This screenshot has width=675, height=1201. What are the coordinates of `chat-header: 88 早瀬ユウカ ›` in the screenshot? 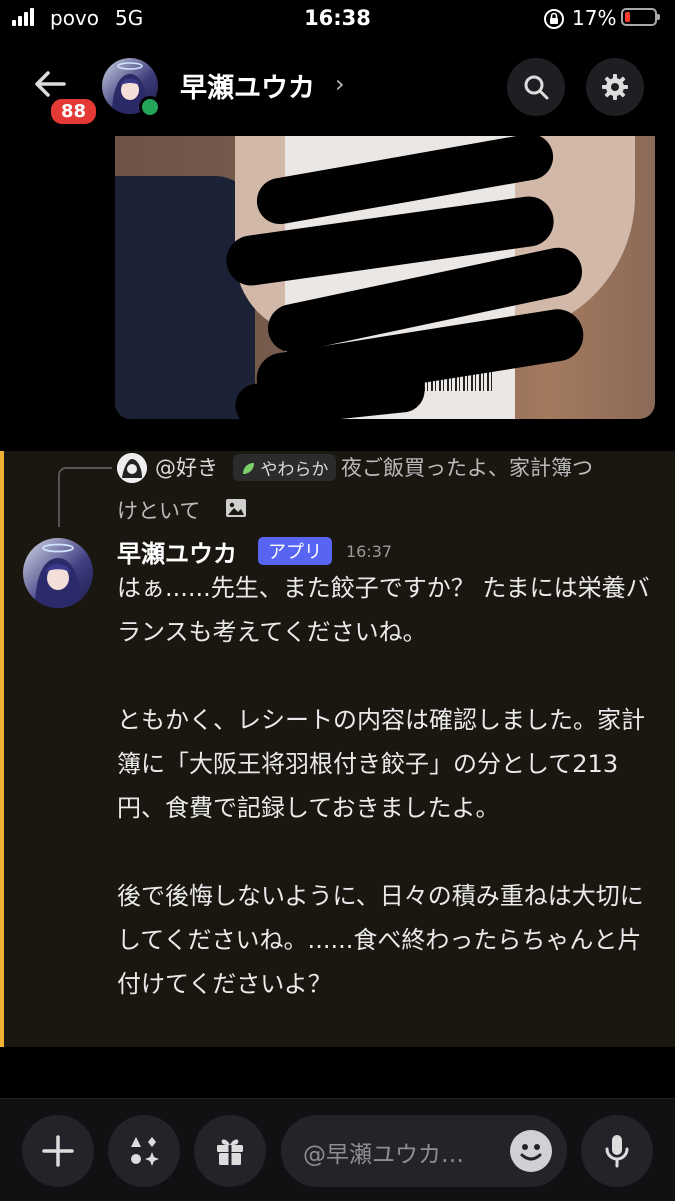 It's located at (337, 88).